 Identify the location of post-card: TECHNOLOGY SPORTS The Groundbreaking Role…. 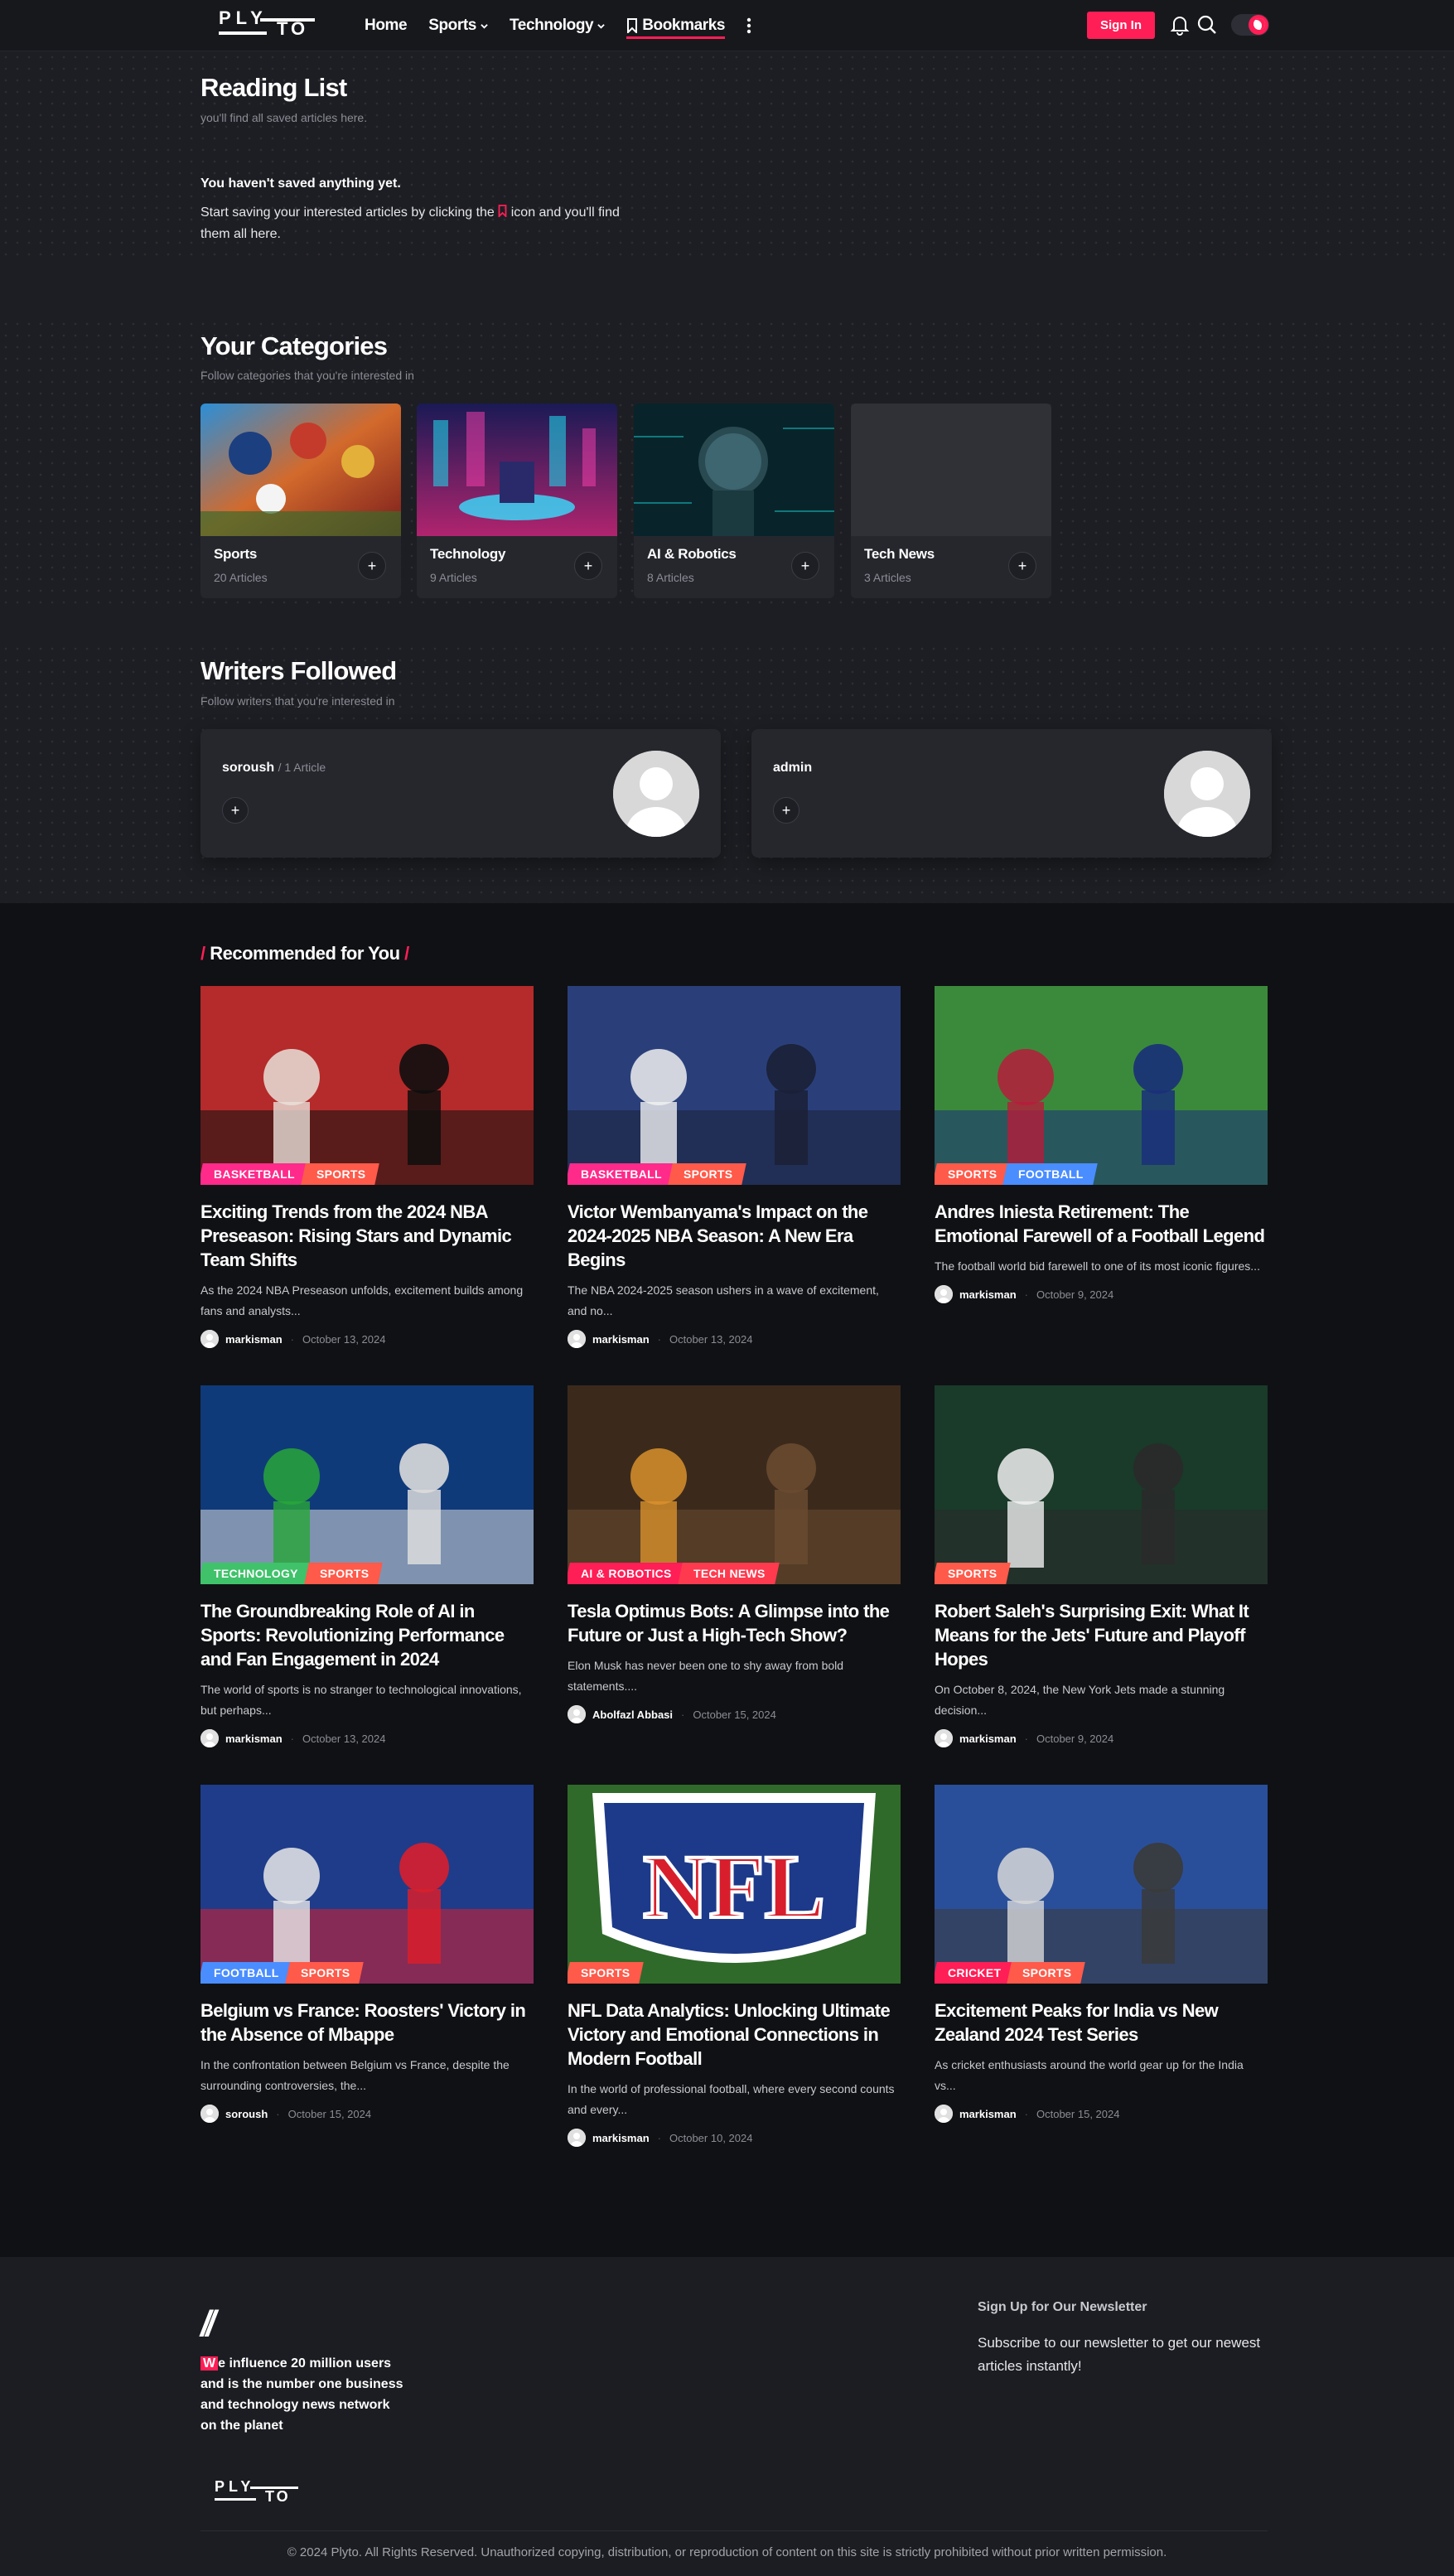
(367, 1566).